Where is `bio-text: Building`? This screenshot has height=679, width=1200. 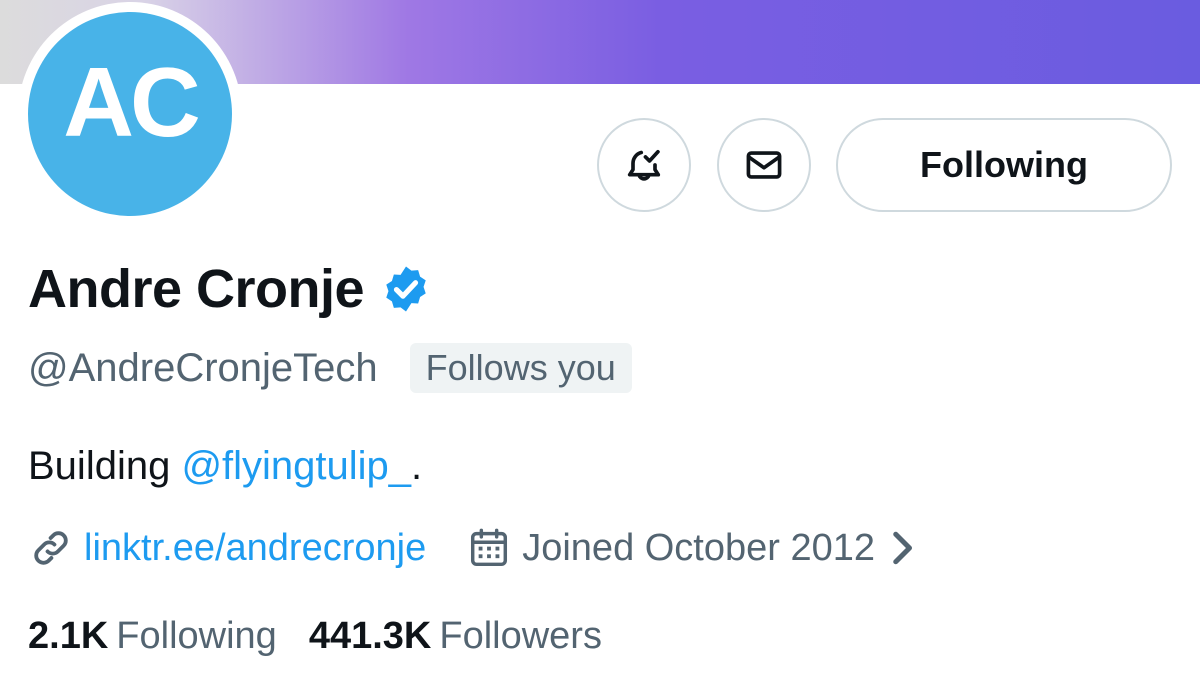 bio-text: Building is located at coordinates (105, 466).